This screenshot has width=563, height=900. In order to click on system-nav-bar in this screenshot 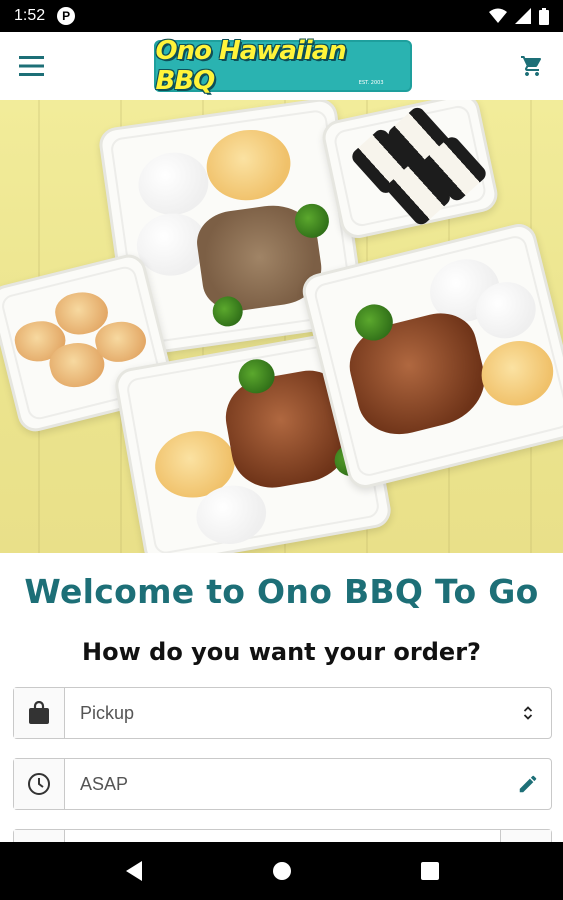, I will do `click(281, 871)`.